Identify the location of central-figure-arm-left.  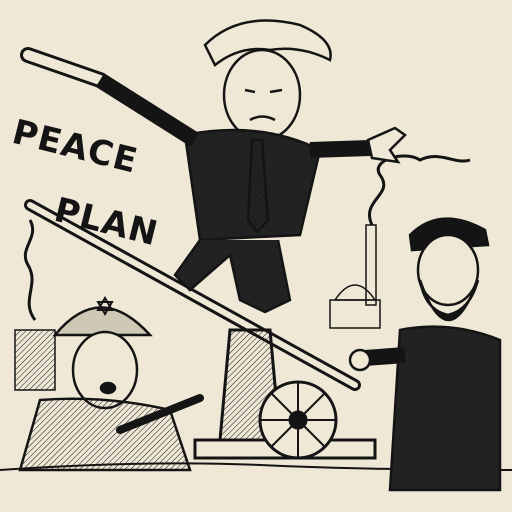
(147, 110).